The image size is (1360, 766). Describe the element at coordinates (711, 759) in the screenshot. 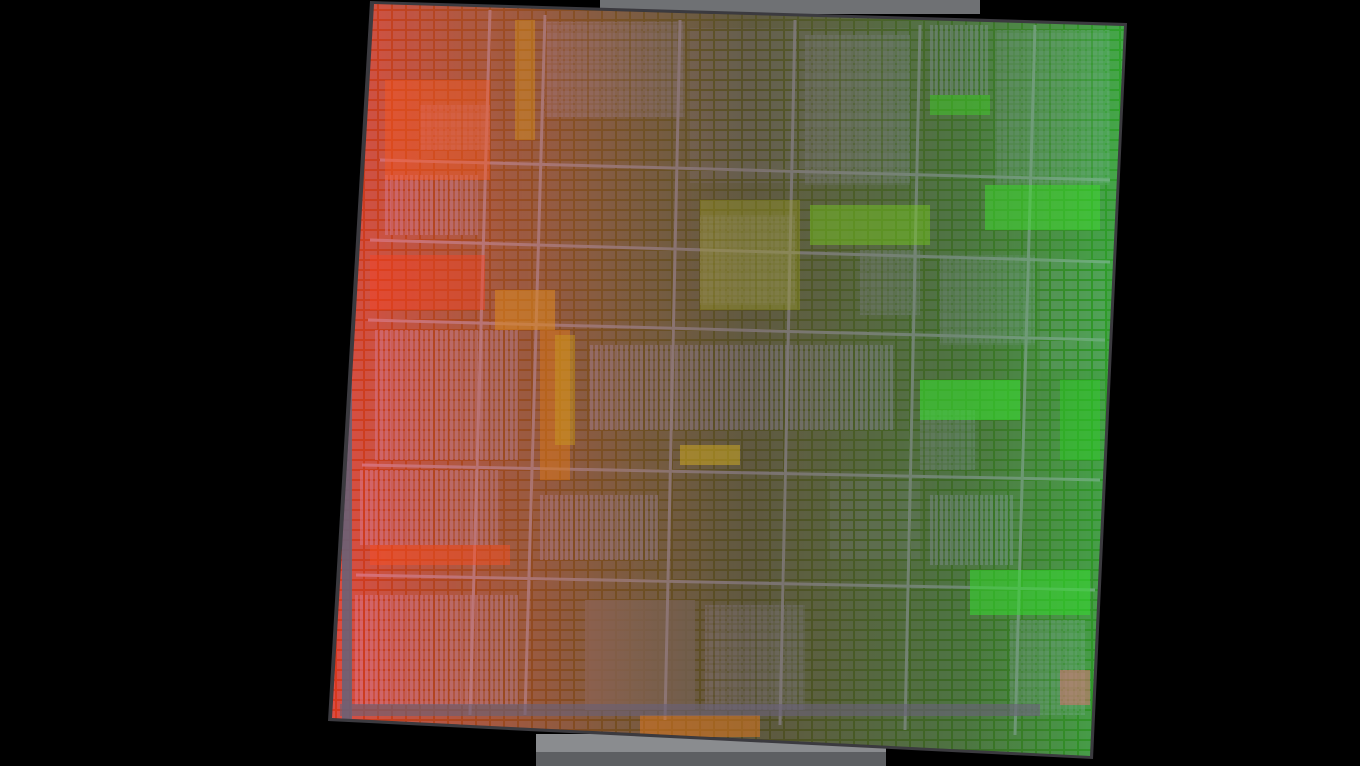

I see `holder-clip-bottom-shade` at that location.